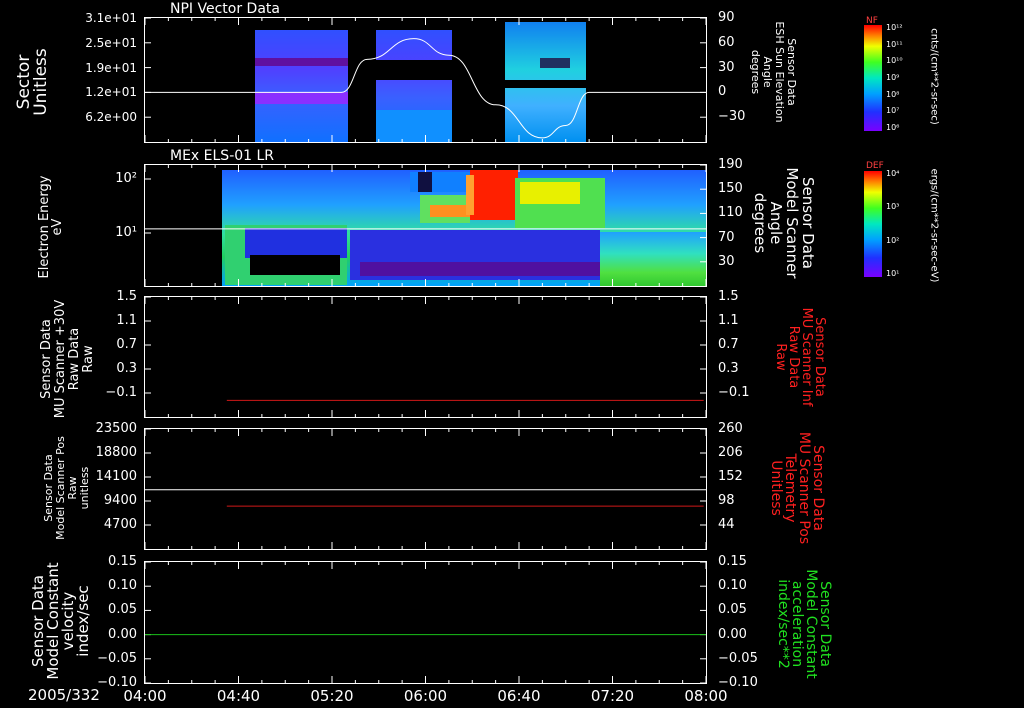  What do you see at coordinates (51, 227) in the screenshot?
I see `p2-ylabel: Electron Energy eV` at bounding box center [51, 227].